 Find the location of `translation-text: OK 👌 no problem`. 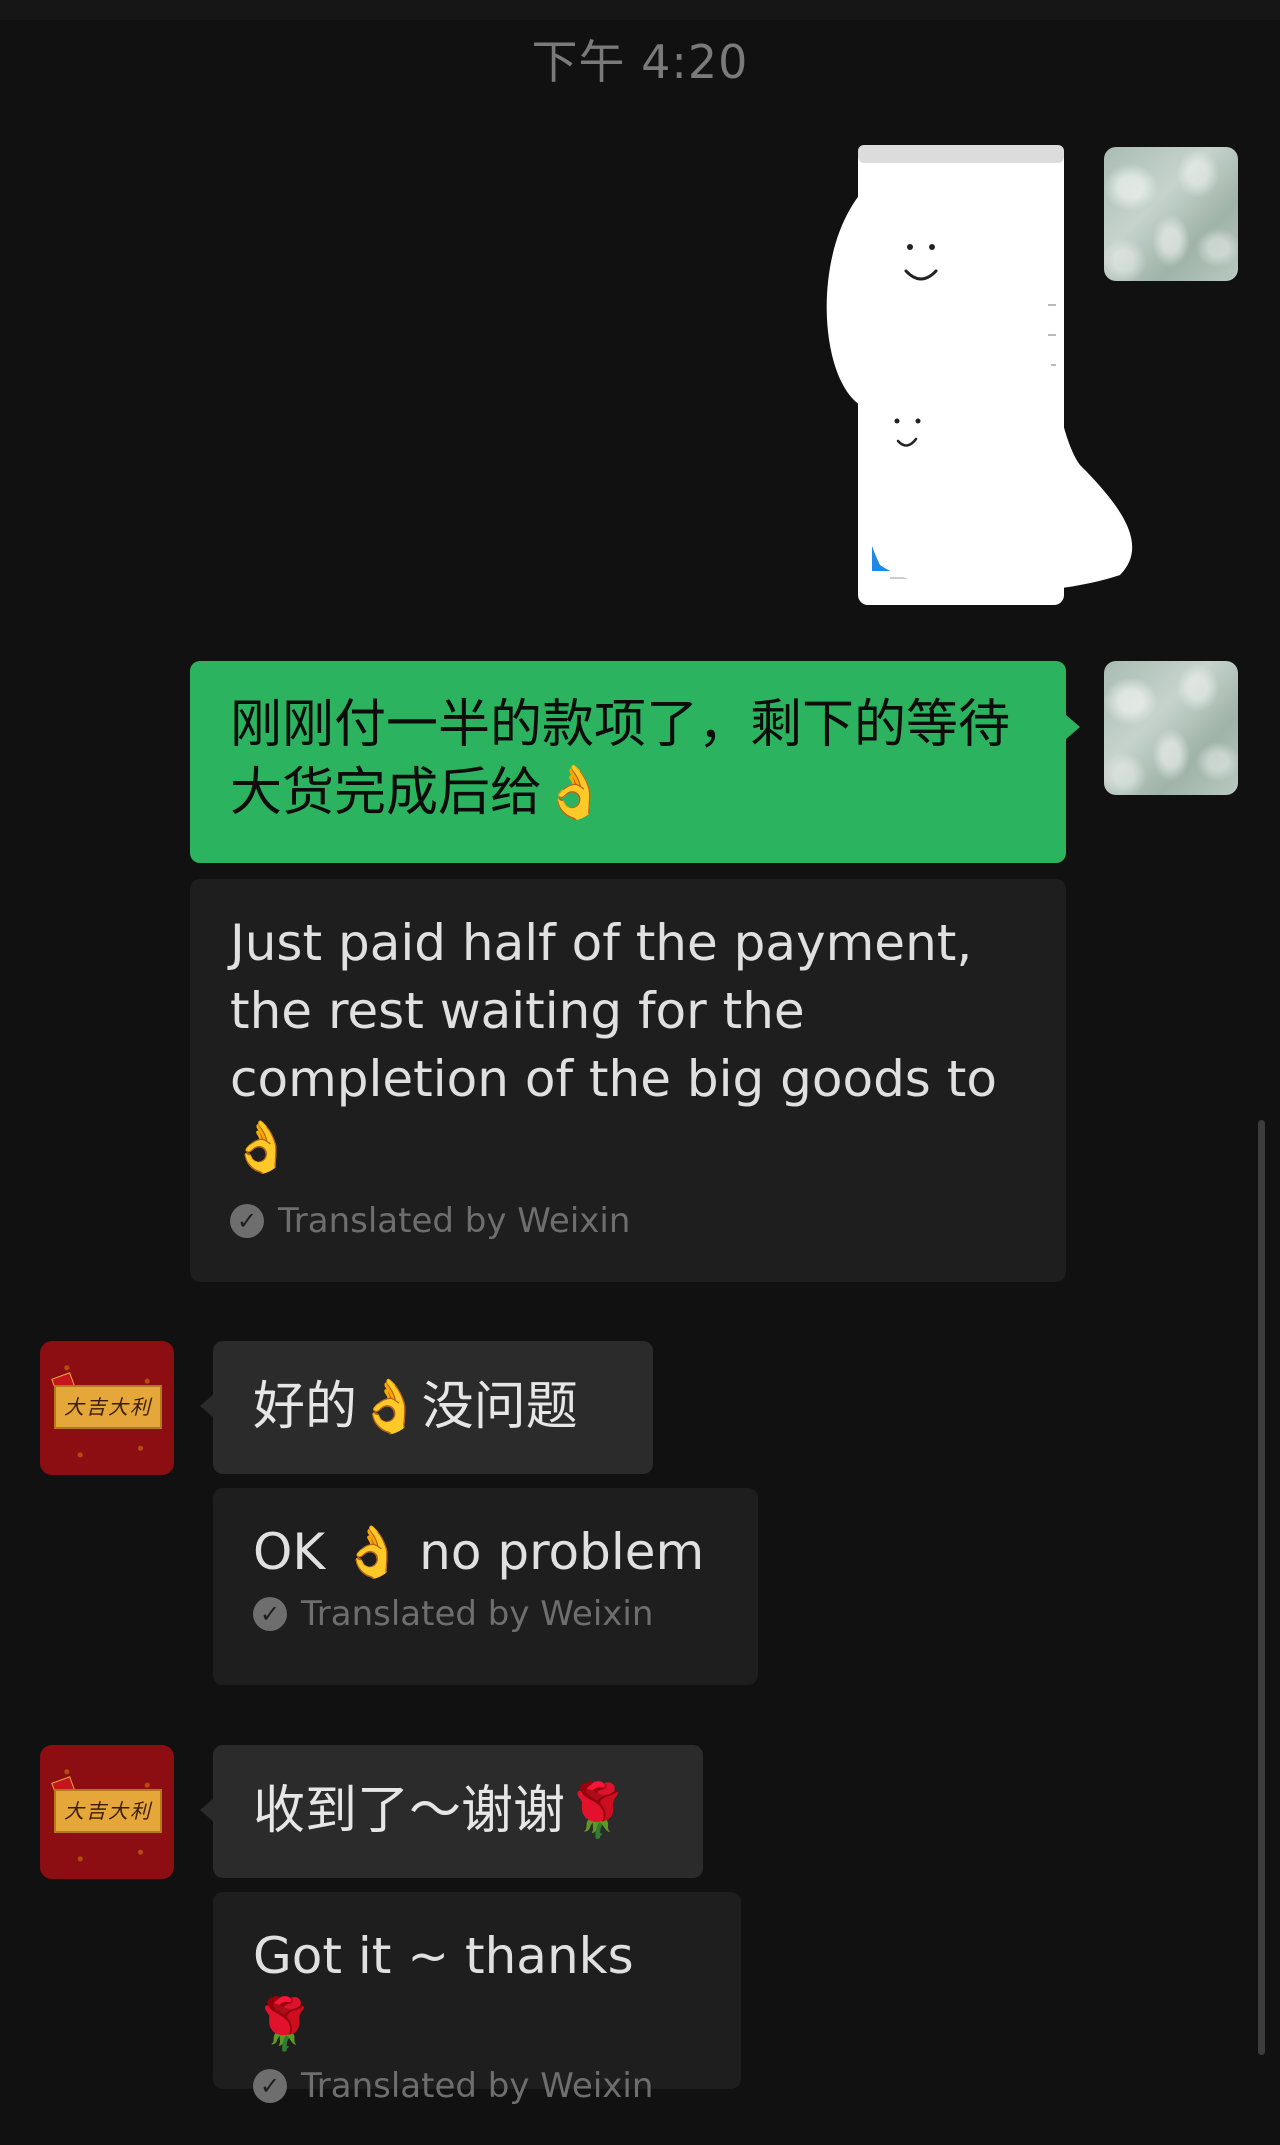

translation-text: OK 👌 no problem is located at coordinates (479, 1552).